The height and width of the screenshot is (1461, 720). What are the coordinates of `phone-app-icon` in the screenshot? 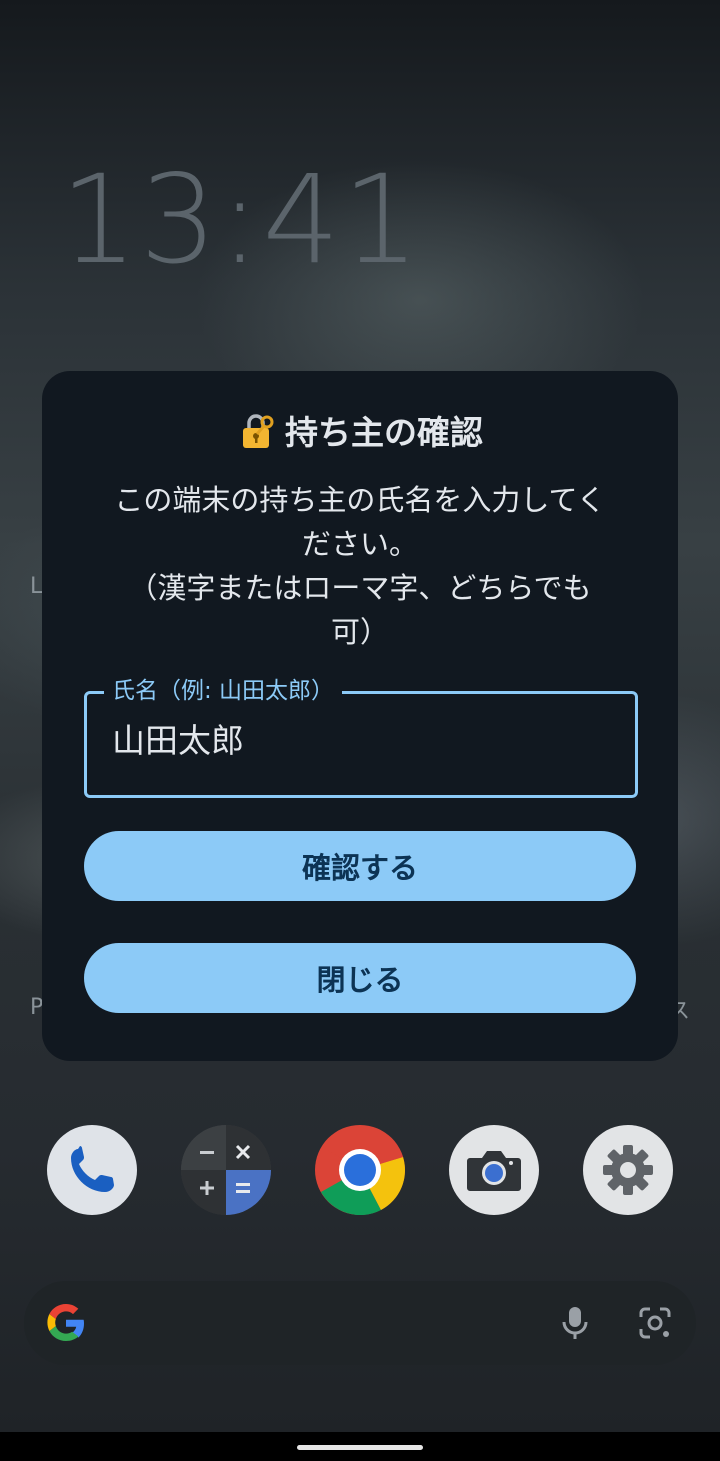 It's located at (92, 1170).